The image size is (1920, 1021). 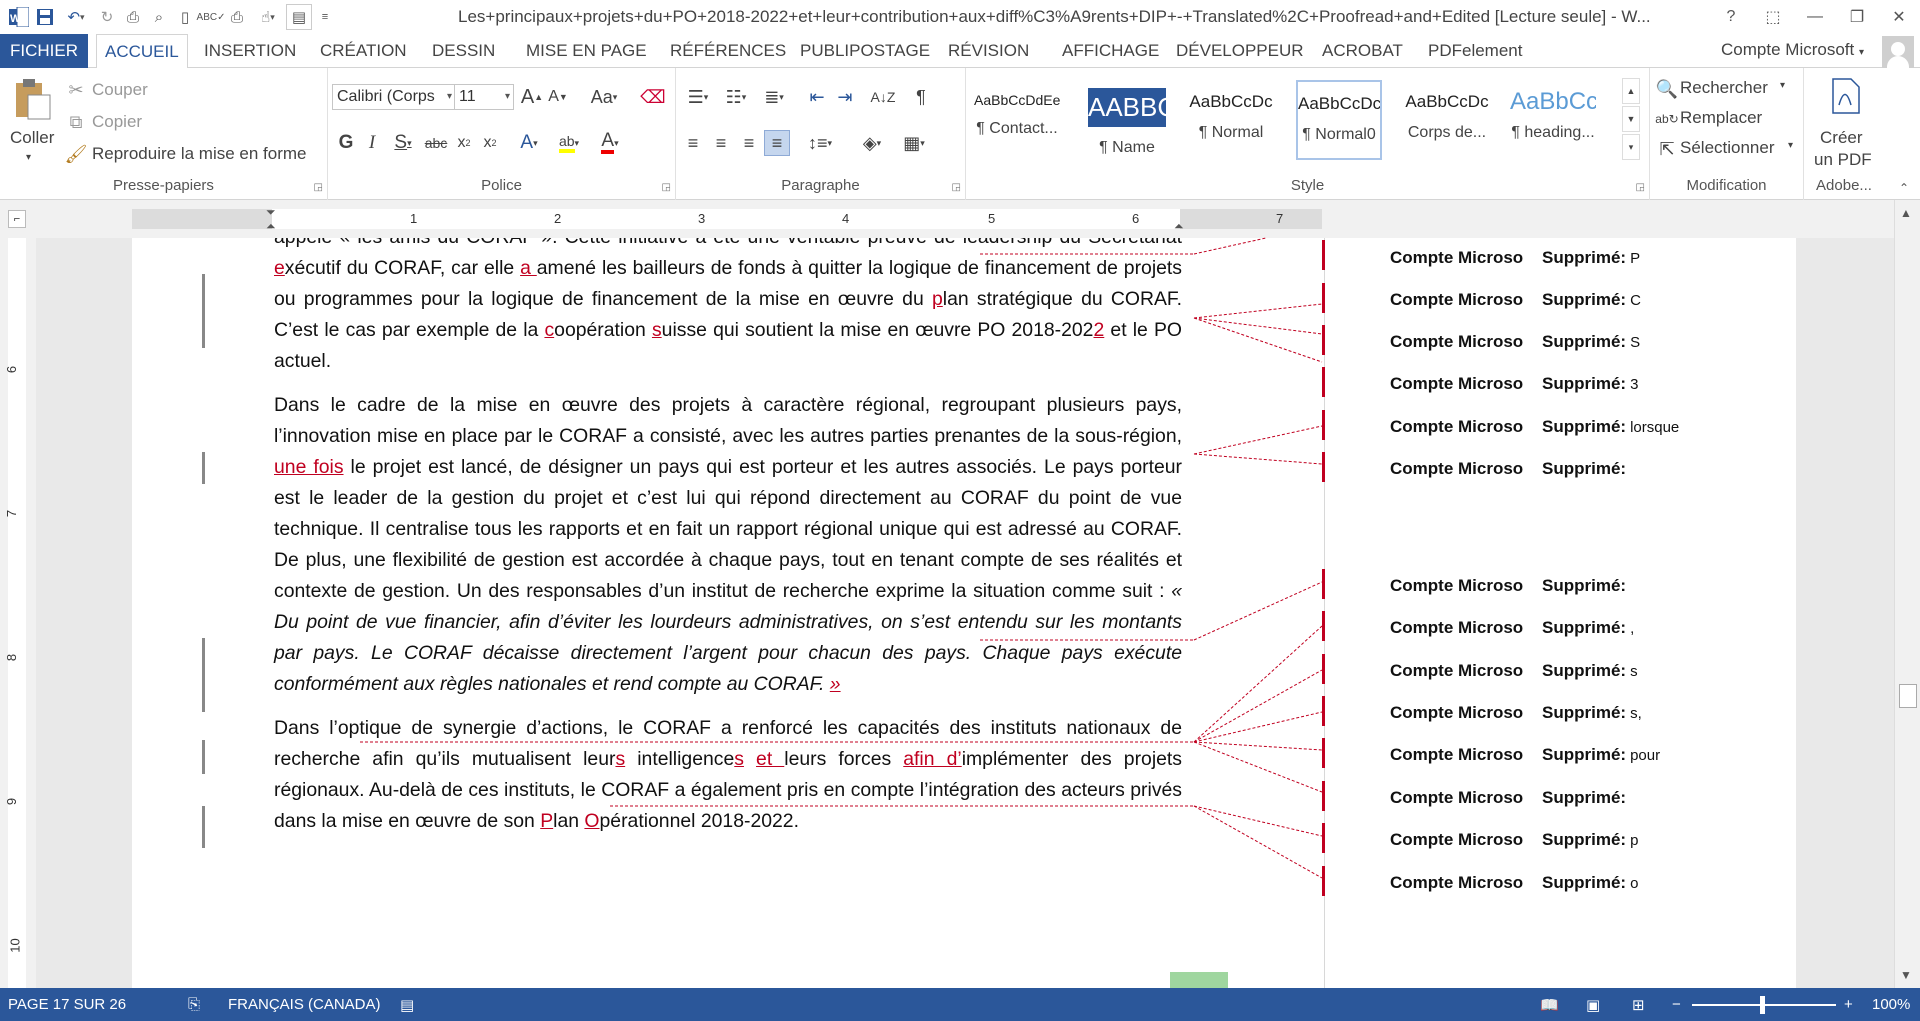 I want to click on cut-icon: ✂, so click(x=76, y=90).